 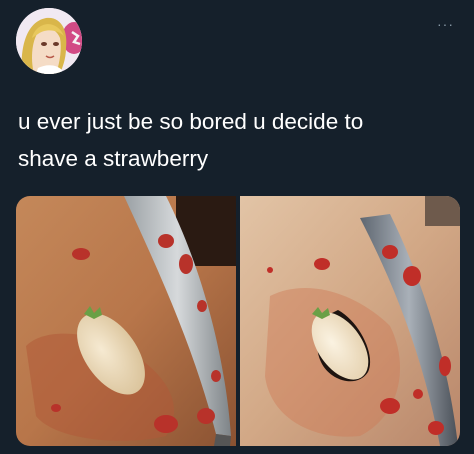 I want to click on avatar-image, so click(x=49, y=41).